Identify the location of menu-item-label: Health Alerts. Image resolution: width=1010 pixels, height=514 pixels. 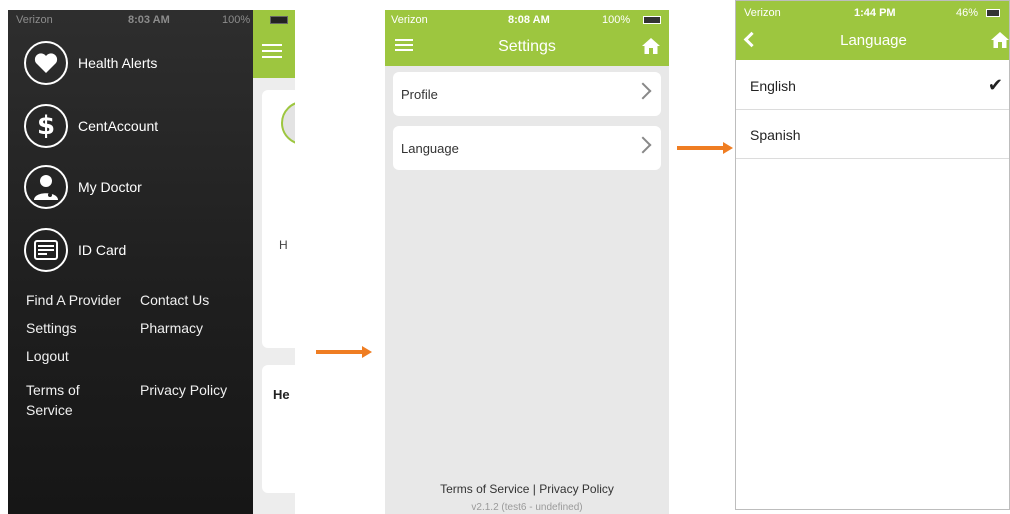
(118, 63).